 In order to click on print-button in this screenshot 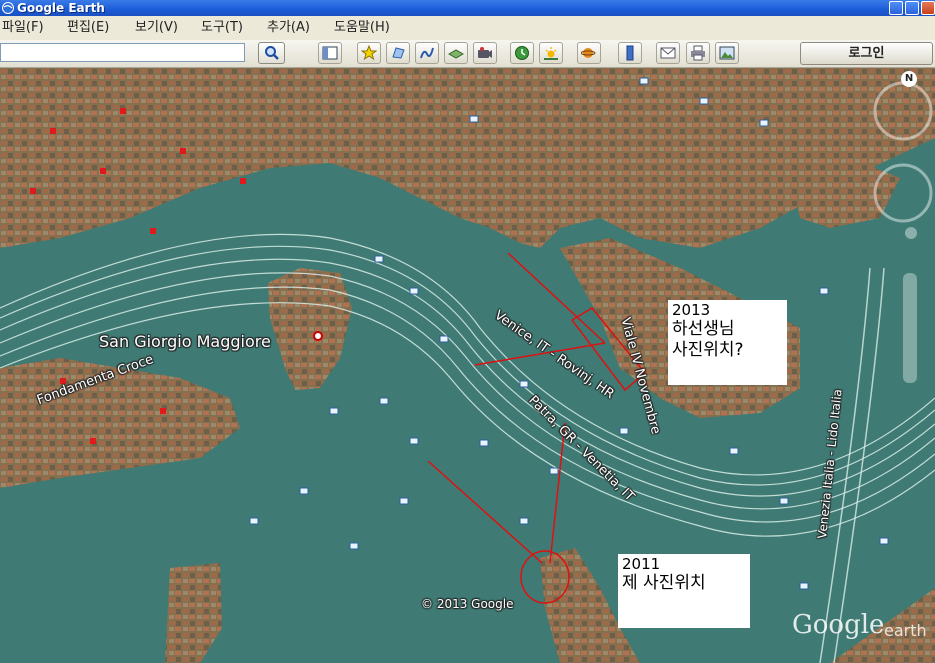, I will do `click(698, 53)`.